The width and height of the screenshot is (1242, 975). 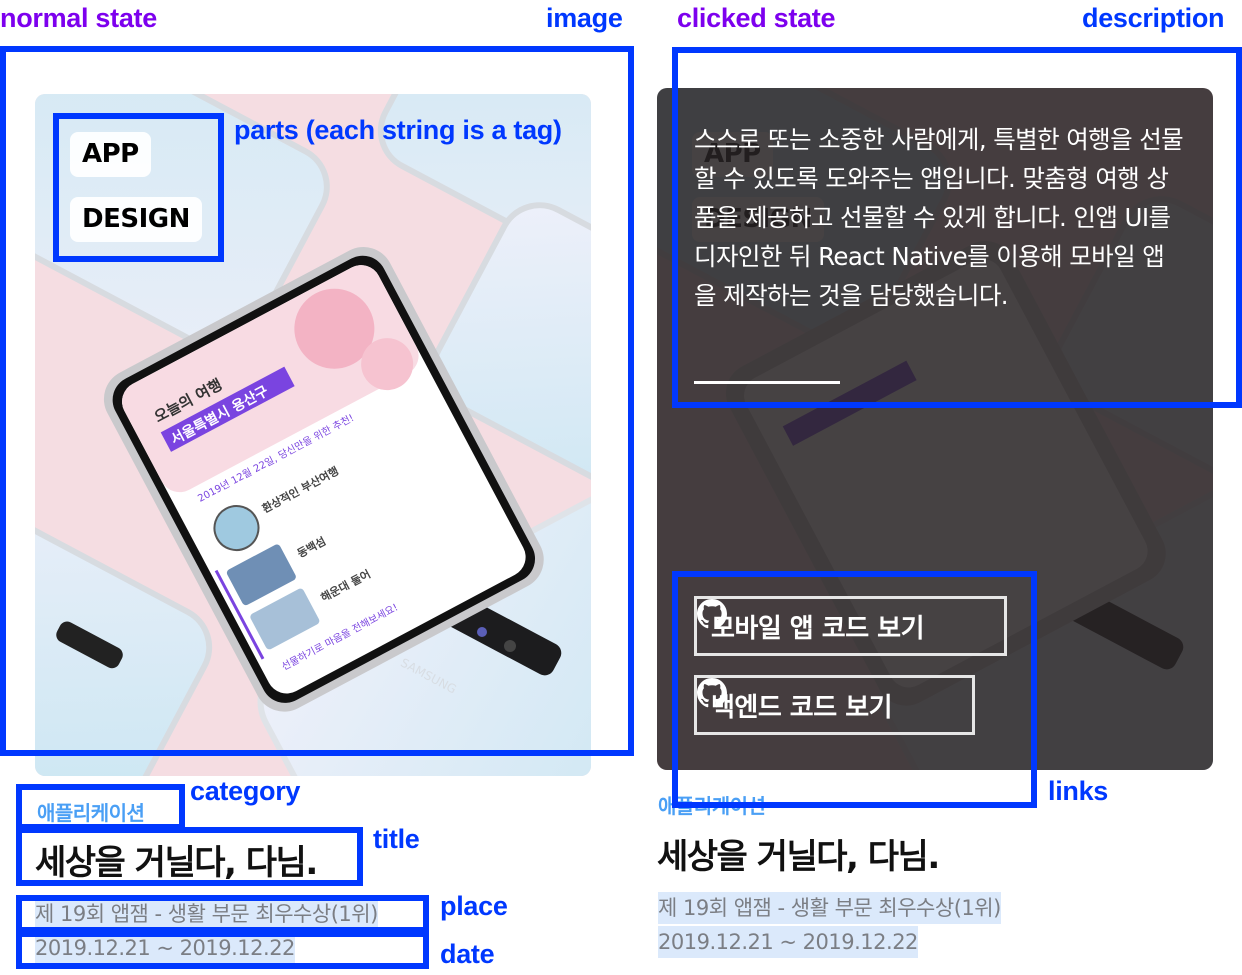 What do you see at coordinates (1078, 791) in the screenshot?
I see `annotation-links: links` at bounding box center [1078, 791].